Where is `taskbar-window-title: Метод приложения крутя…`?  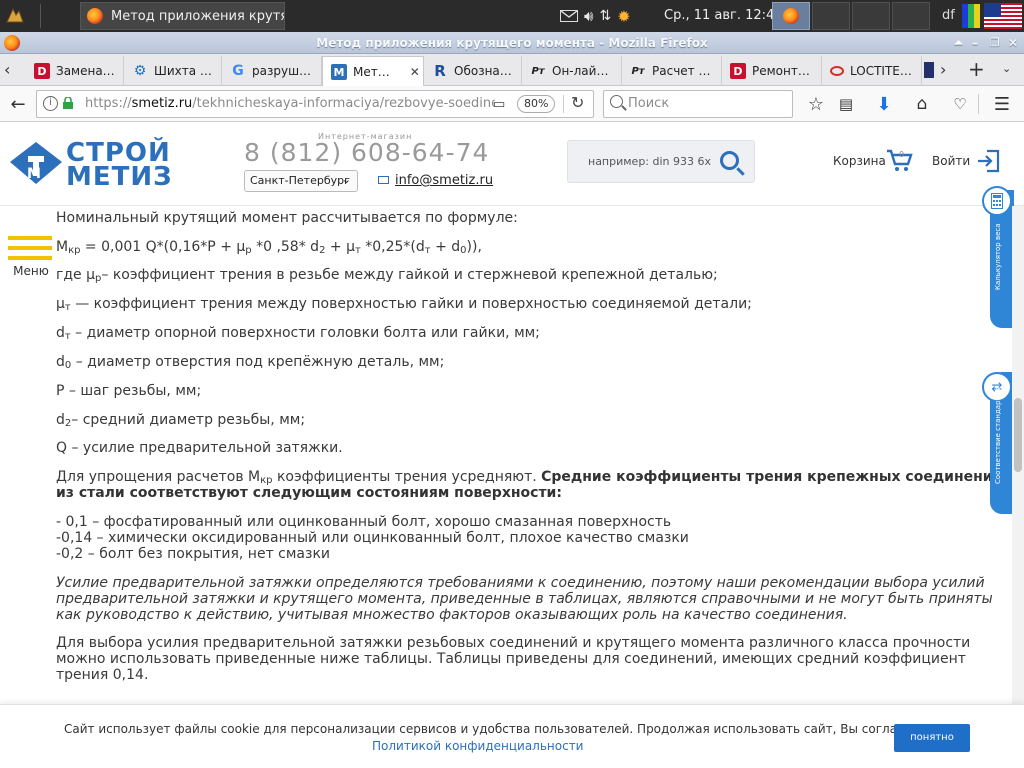
taskbar-window-title: Метод приложения крутя… is located at coordinates (198, 16).